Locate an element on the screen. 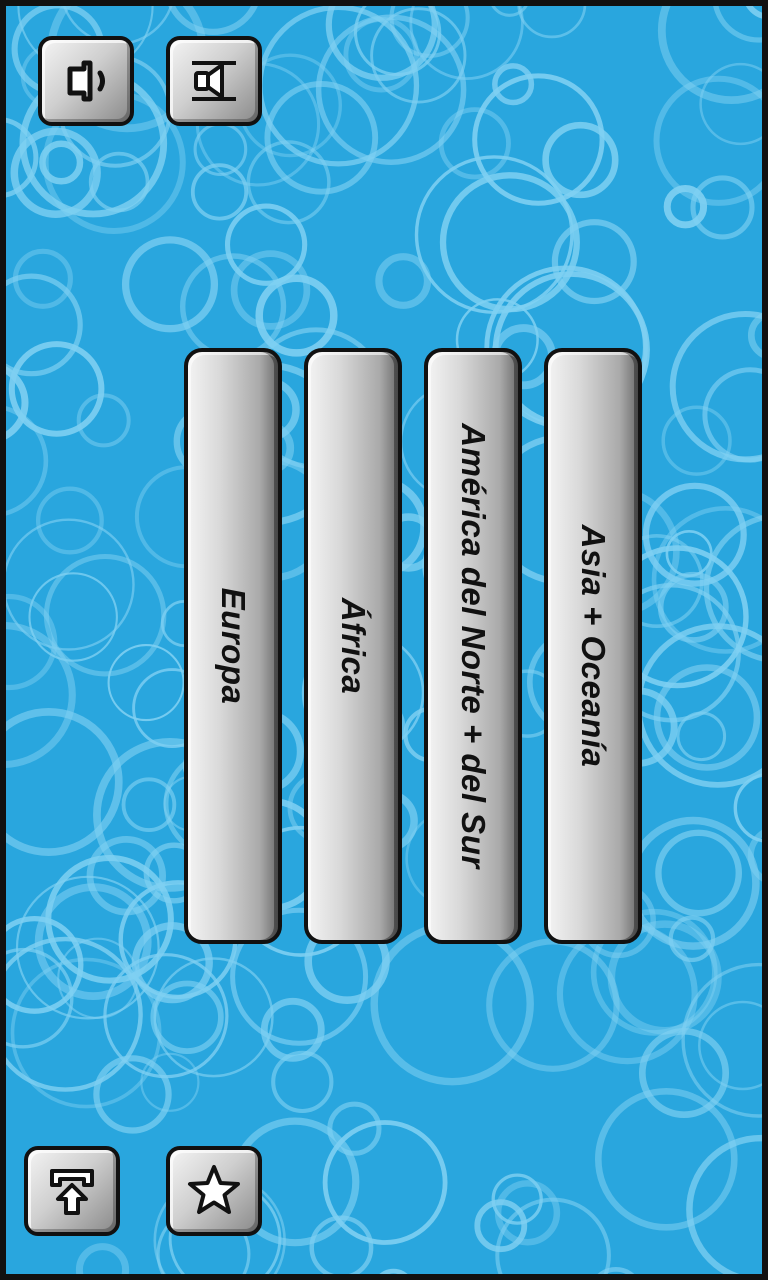 Image resolution: width=768 pixels, height=1280 pixels. region-label-europe: Europa is located at coordinates (233, 646).